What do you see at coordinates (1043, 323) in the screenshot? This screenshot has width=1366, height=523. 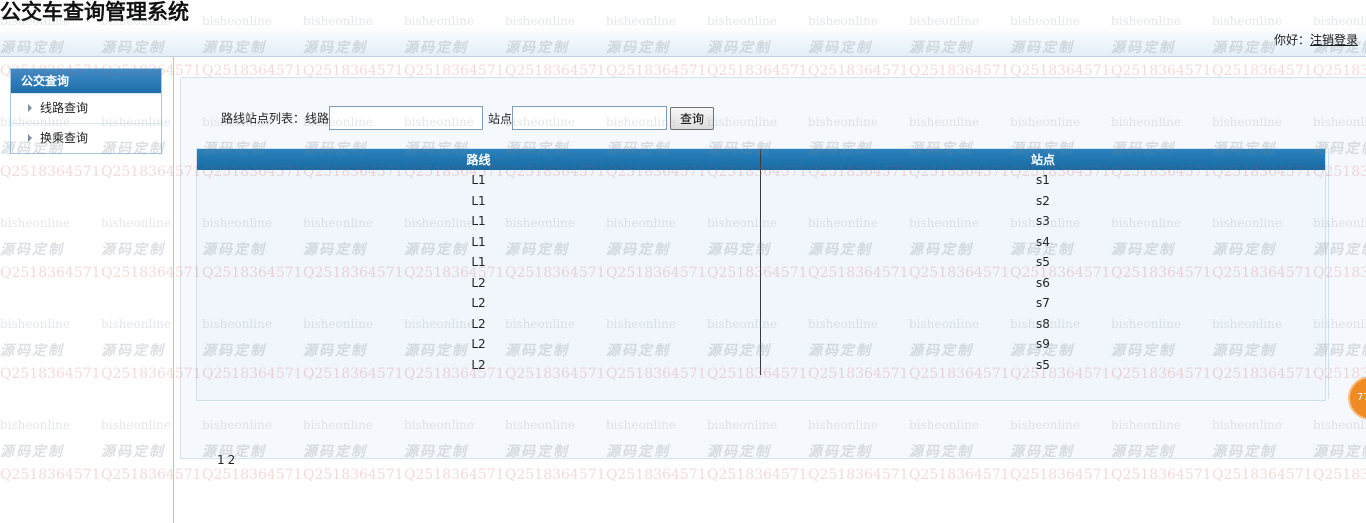 I see `station-cell: s8` at bounding box center [1043, 323].